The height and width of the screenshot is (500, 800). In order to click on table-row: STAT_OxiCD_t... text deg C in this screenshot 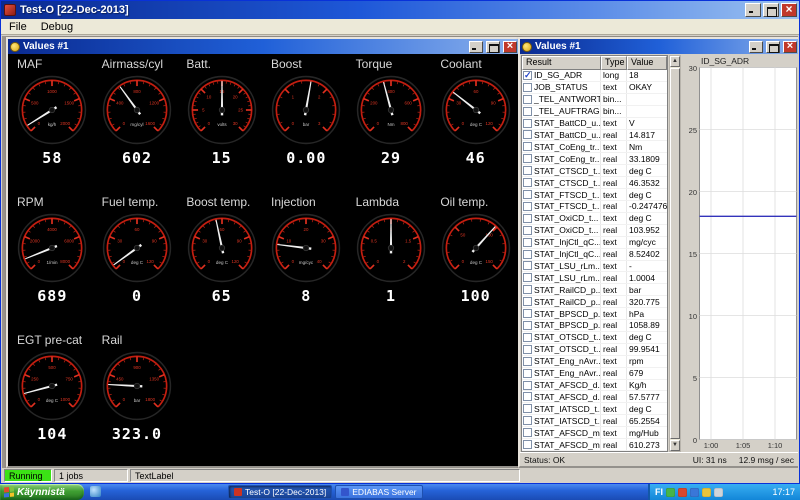, I will do `click(594, 218)`.